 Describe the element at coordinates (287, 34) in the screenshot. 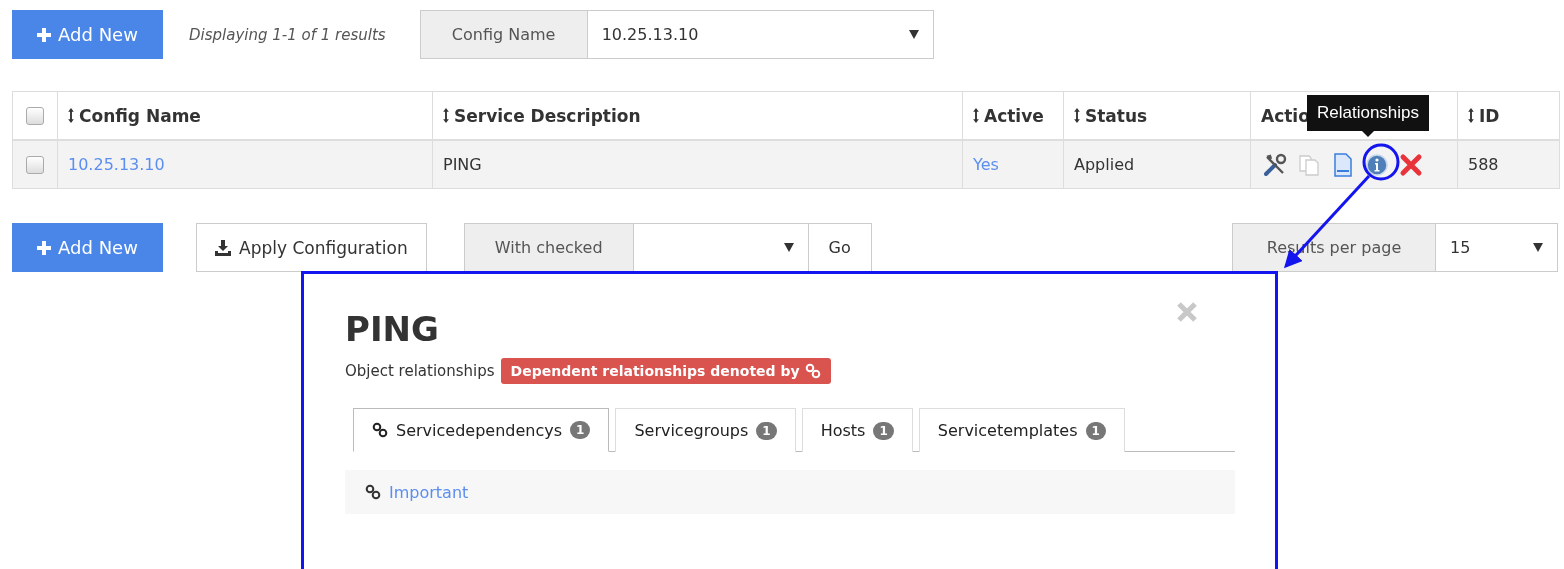

I see `results-count: Displaying 1-1 of 1 results` at that location.